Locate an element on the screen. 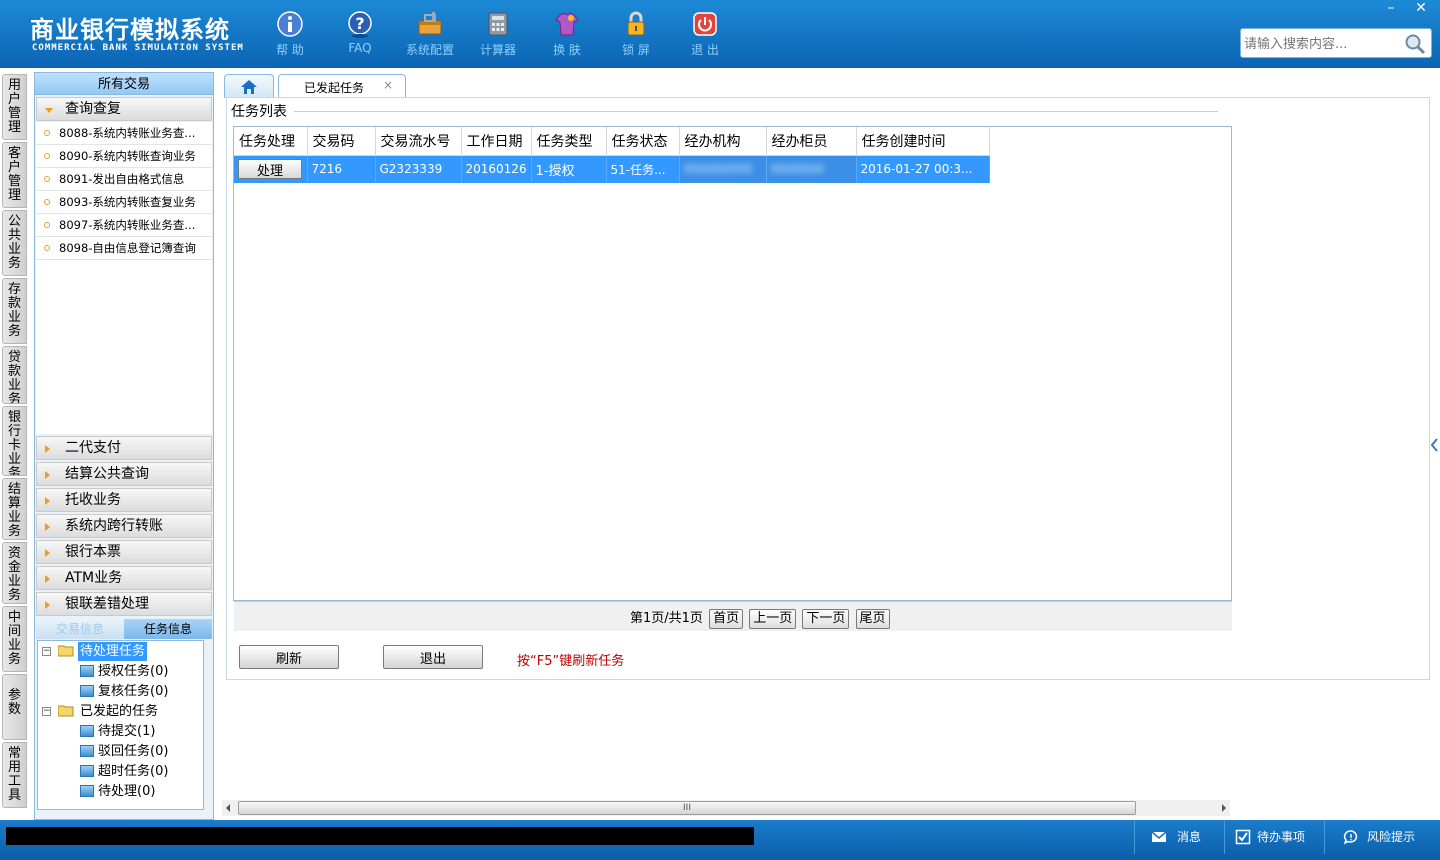 The height and width of the screenshot is (860, 1440). todo-button: 待办事项 is located at coordinates (1274, 837).